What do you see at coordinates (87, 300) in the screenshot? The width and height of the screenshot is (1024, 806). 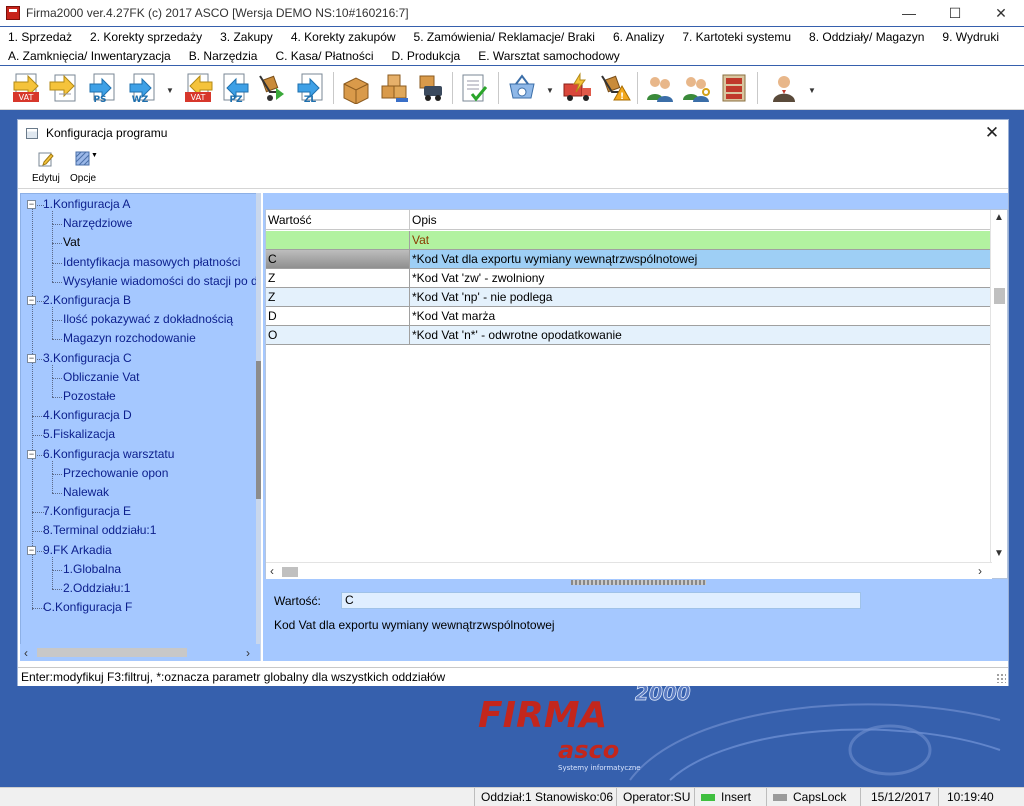 I see `tree-node: 2.Konfiguracja B` at bounding box center [87, 300].